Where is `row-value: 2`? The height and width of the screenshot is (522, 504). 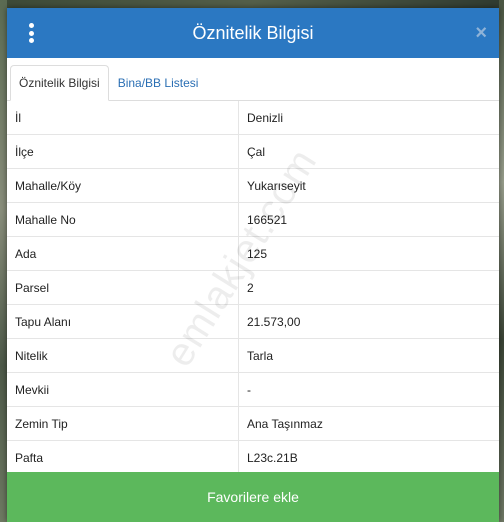 row-value: 2 is located at coordinates (368, 287).